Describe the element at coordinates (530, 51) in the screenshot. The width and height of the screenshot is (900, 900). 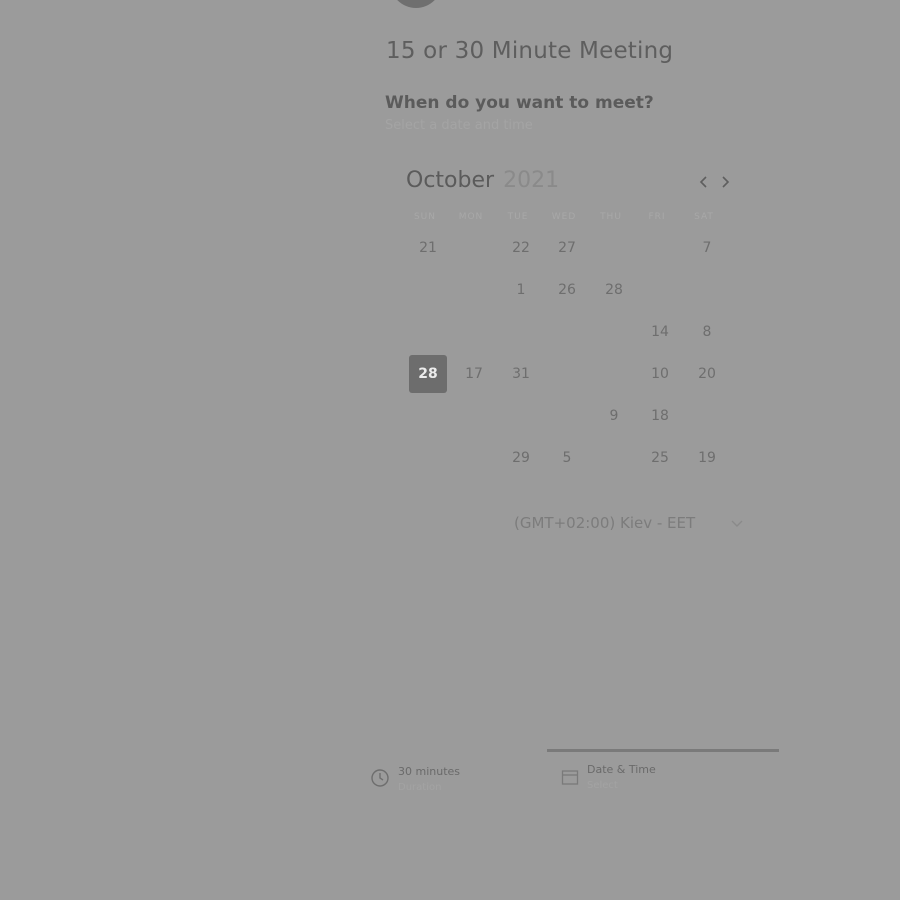
I see `event-title: 15 or 30 Minute Meeting` at that location.